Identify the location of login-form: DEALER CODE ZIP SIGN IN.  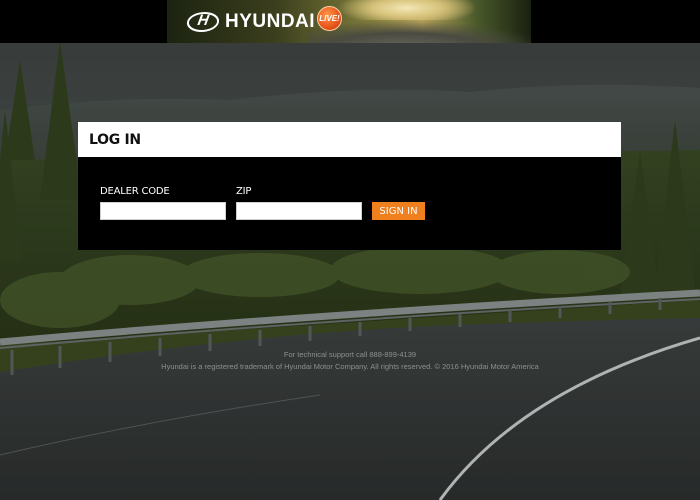
(349, 203).